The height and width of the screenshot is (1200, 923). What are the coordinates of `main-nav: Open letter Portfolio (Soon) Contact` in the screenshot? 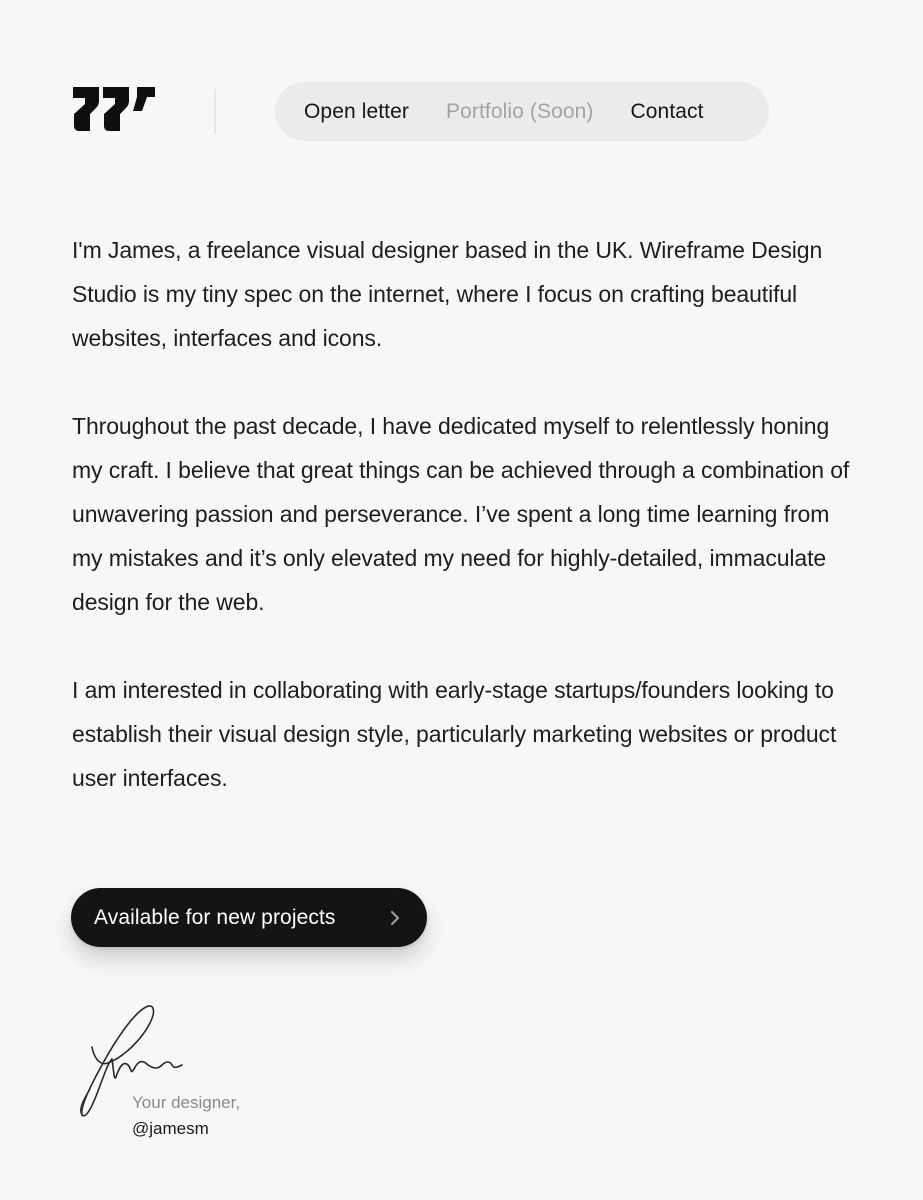 It's located at (522, 111).